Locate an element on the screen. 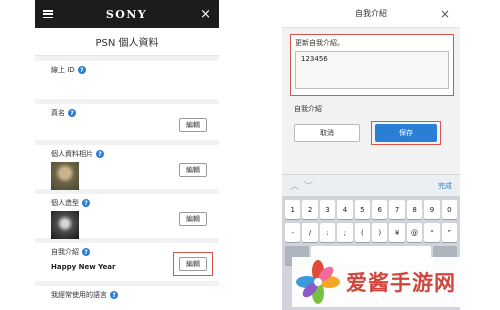  screen-header: 自我介紹 × is located at coordinates (371, 14).